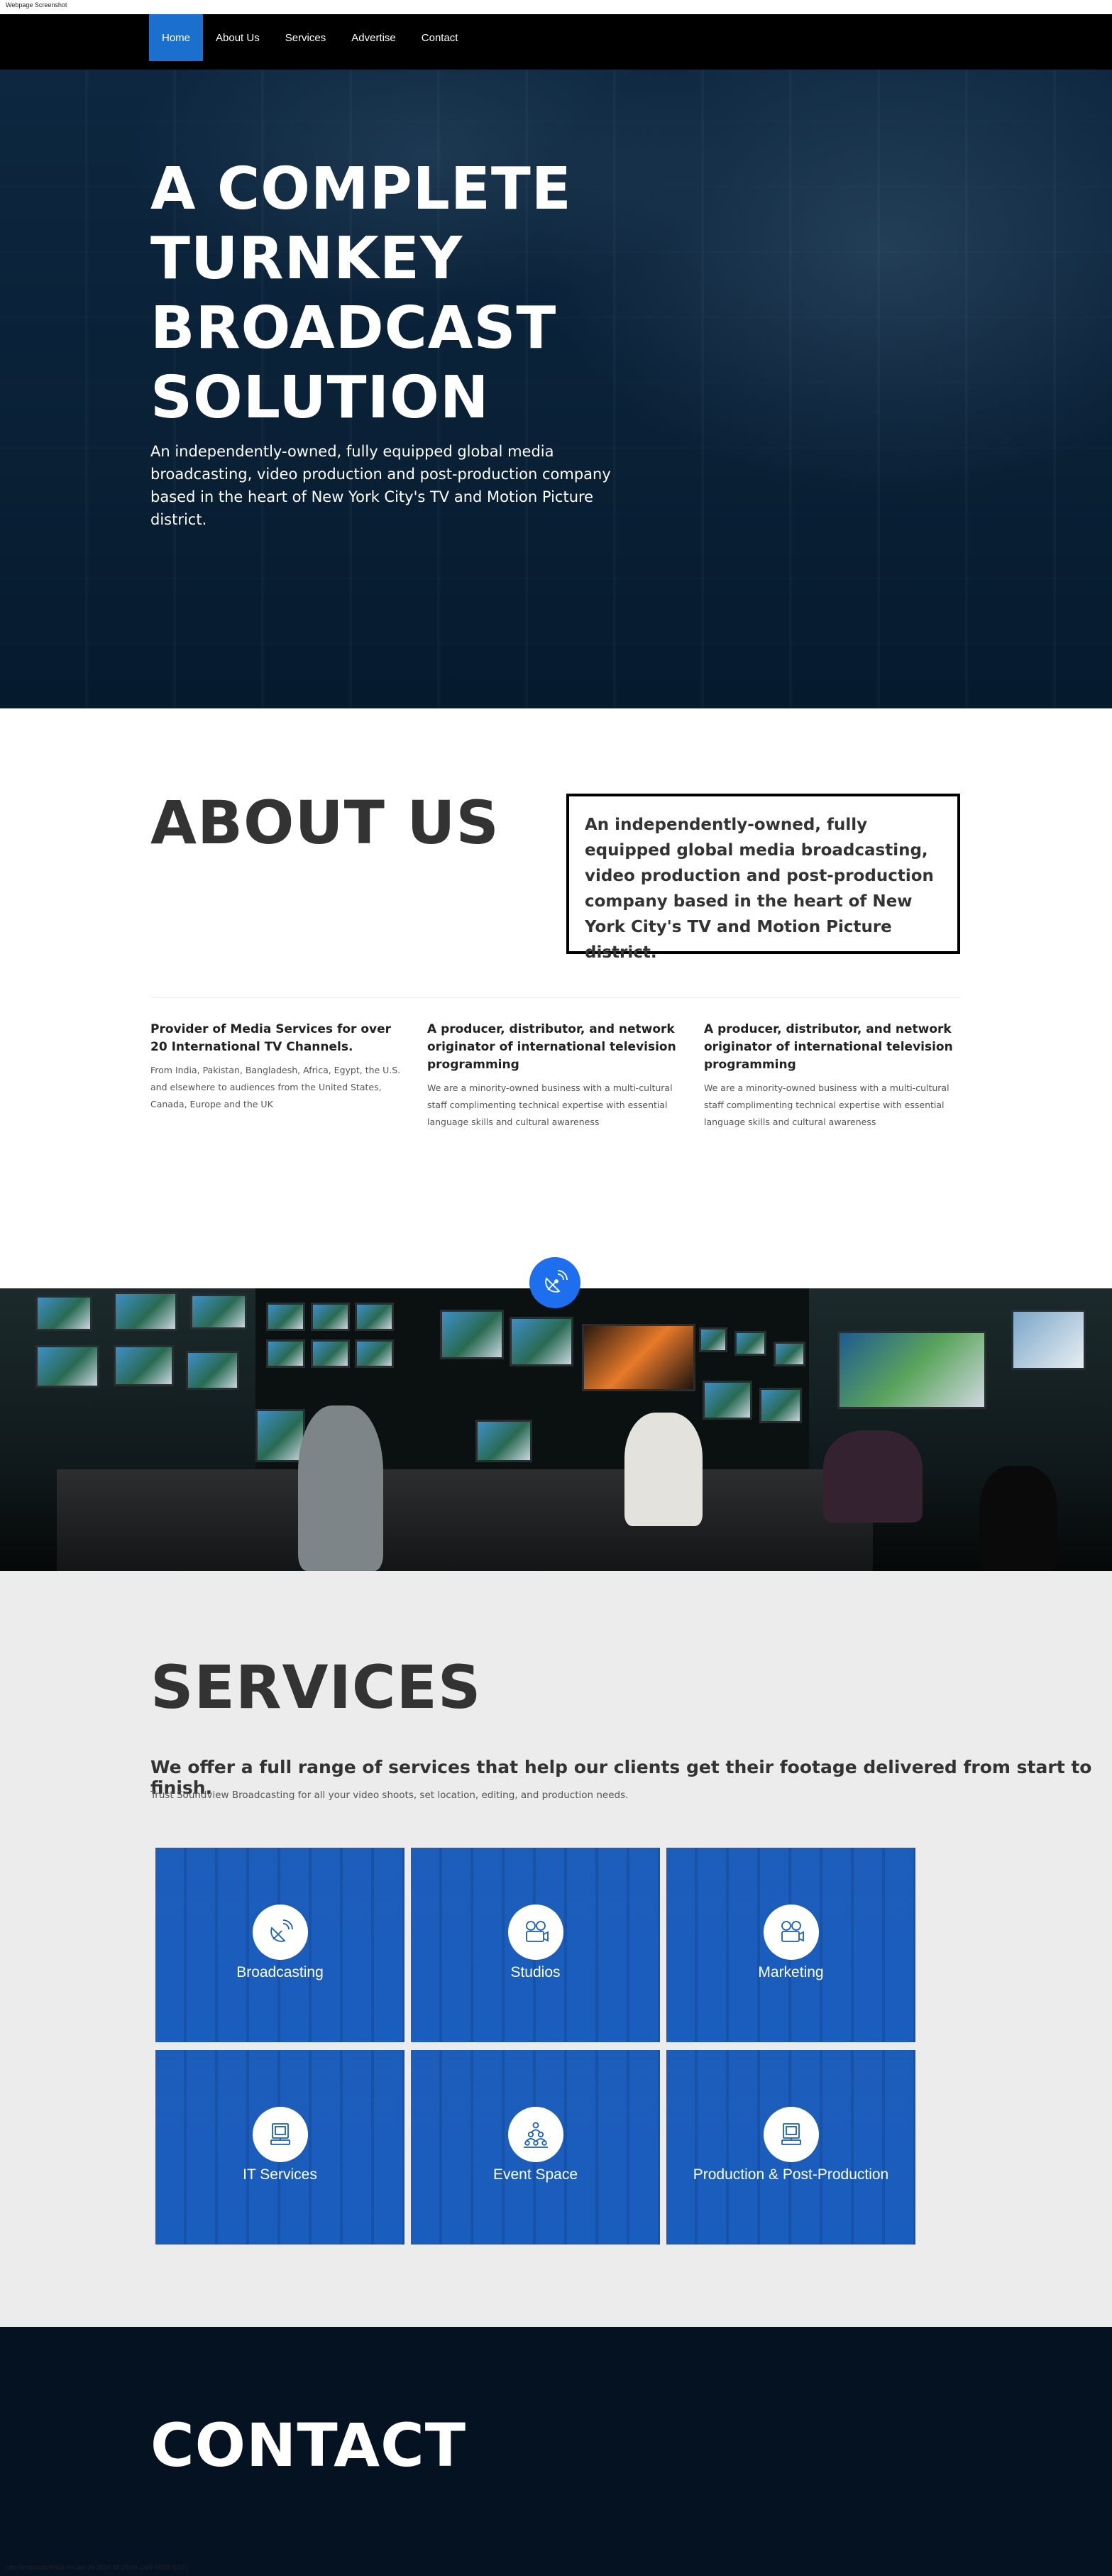  What do you see at coordinates (556, 2451) in the screenshot?
I see `contact-section: CONTACT` at bounding box center [556, 2451].